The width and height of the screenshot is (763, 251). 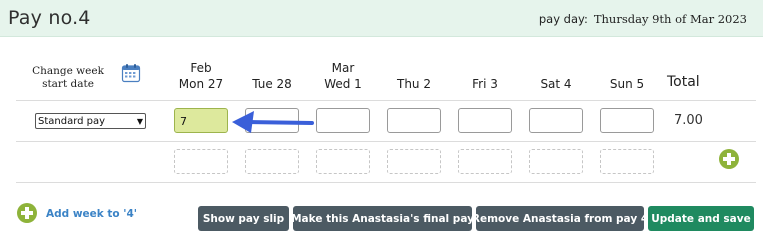 What do you see at coordinates (343, 84) in the screenshot?
I see `day-label-2: Wed 1` at bounding box center [343, 84].